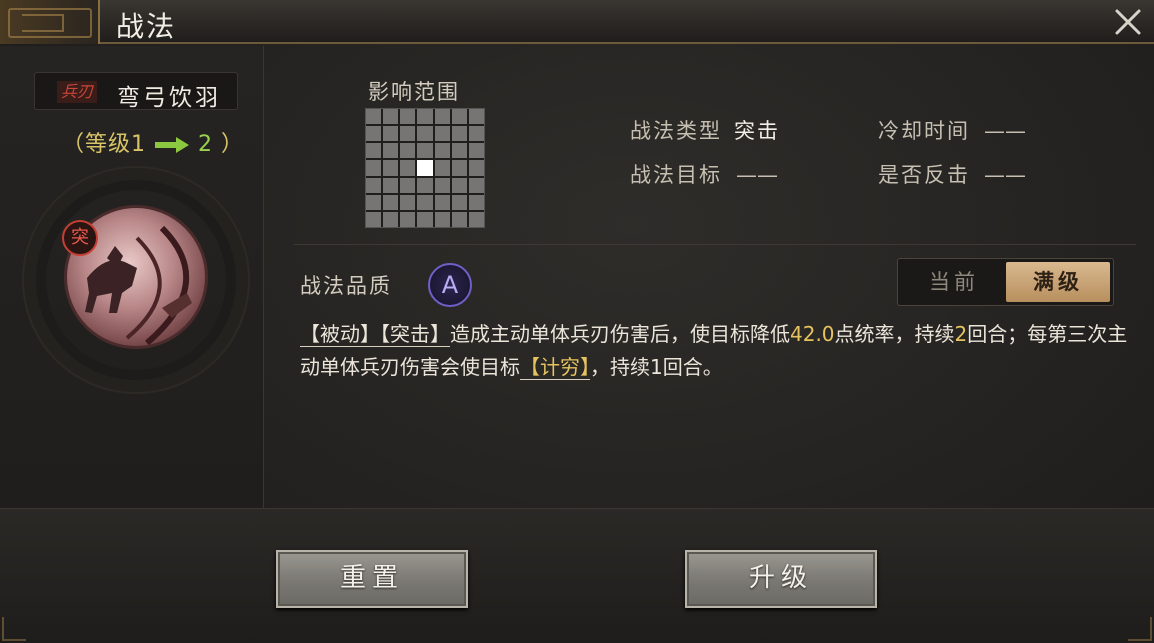  I want to click on skill-type-value: 突击, so click(757, 131).